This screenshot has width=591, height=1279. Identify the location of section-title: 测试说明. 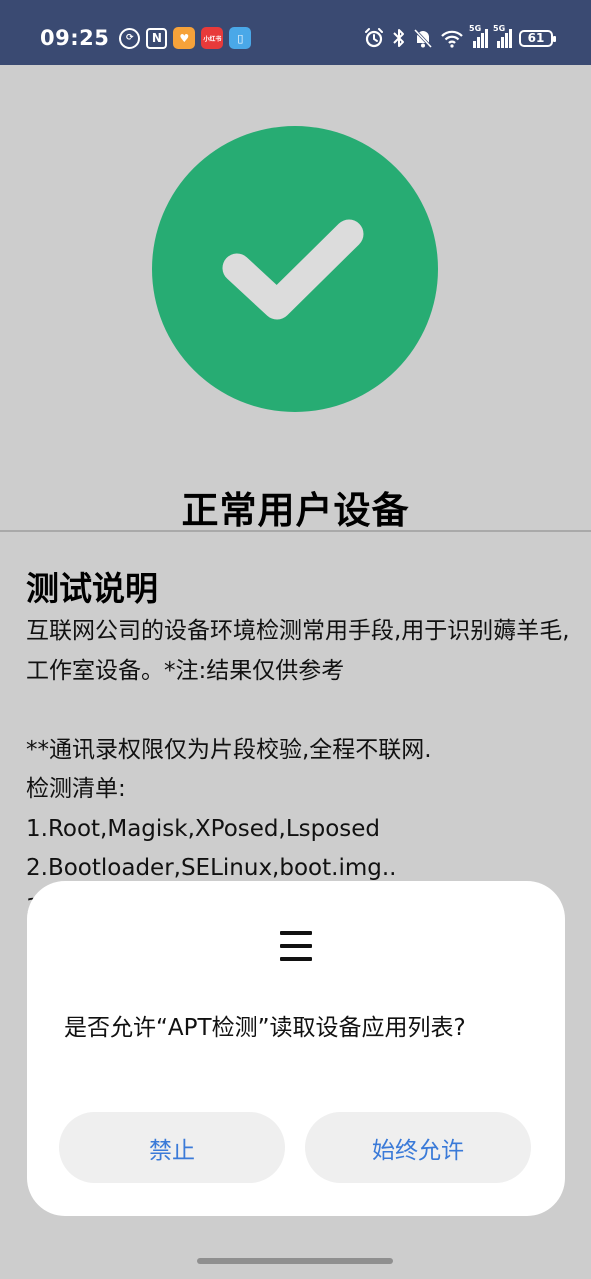
(92, 588).